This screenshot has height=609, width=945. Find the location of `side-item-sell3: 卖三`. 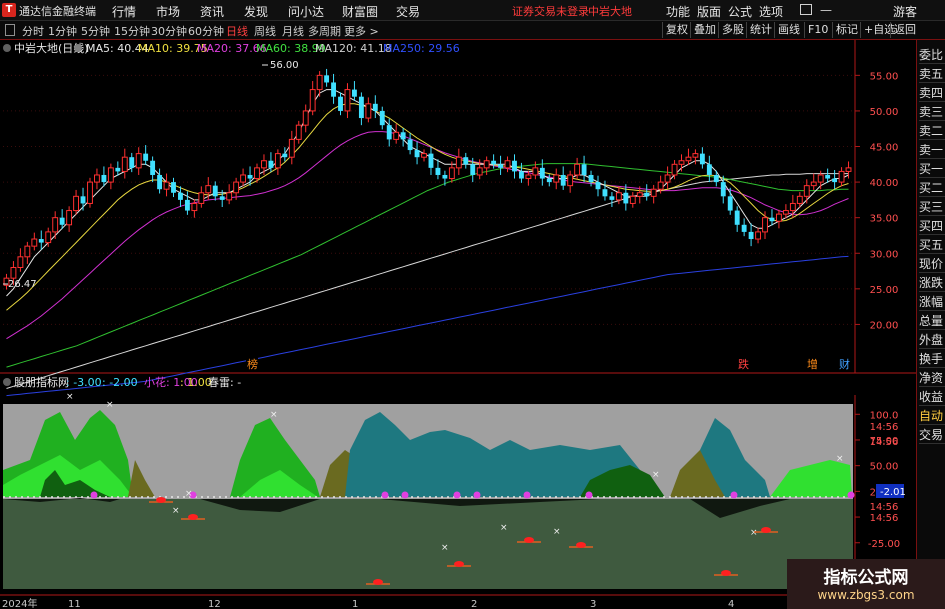

side-item-sell3: 卖三 is located at coordinates (932, 112).